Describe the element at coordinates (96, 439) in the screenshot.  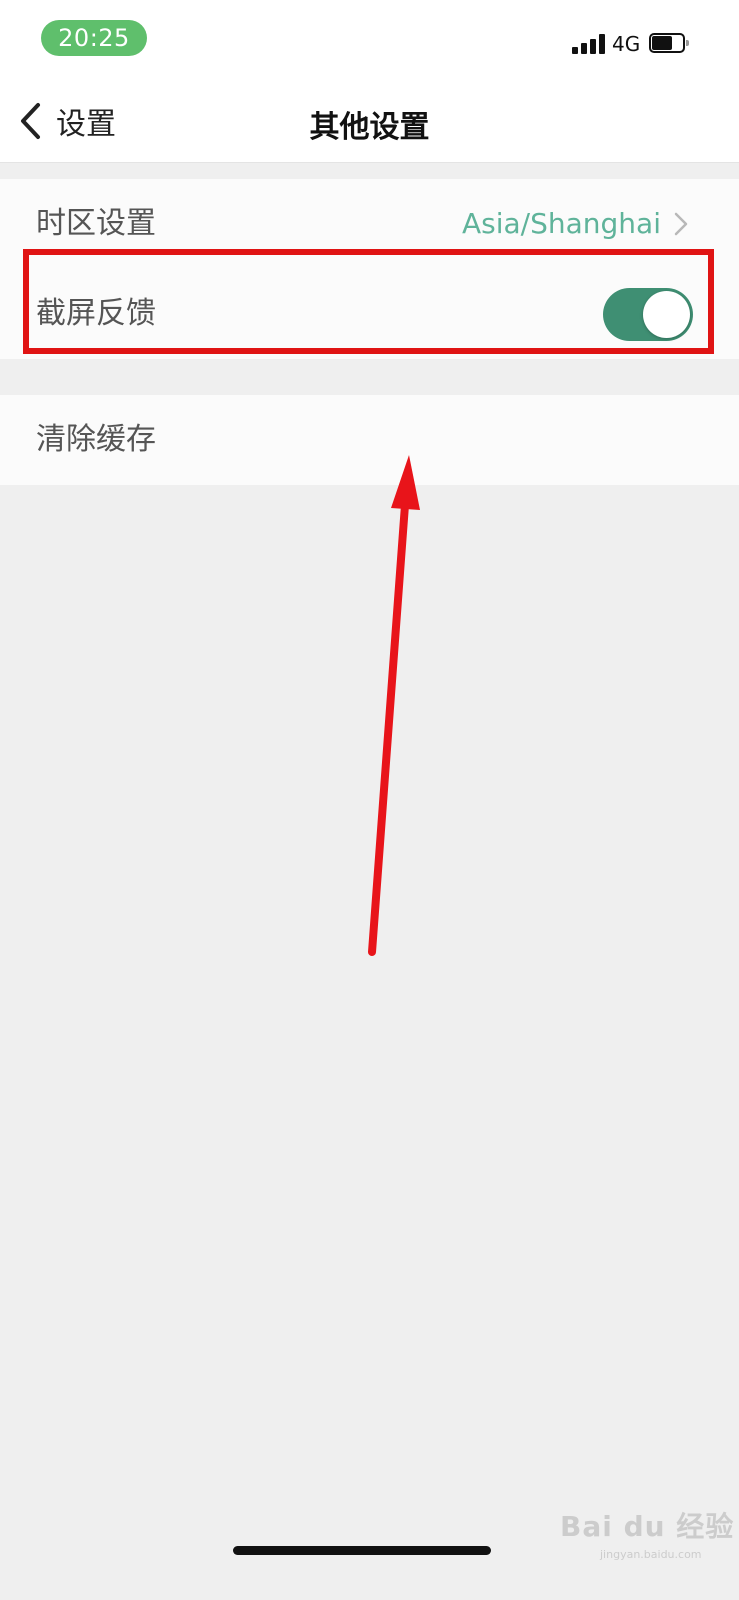
I see `clear-cache-label: 清除缓存` at that location.